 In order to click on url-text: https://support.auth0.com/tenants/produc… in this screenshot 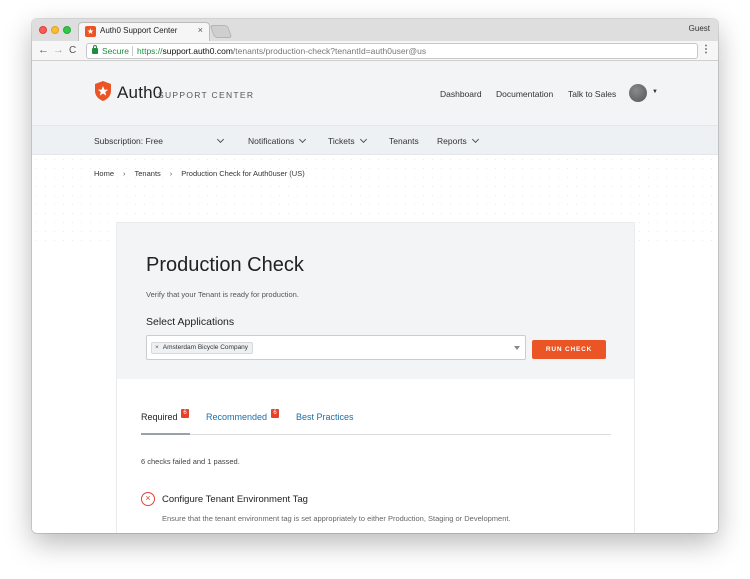, I will do `click(281, 51)`.